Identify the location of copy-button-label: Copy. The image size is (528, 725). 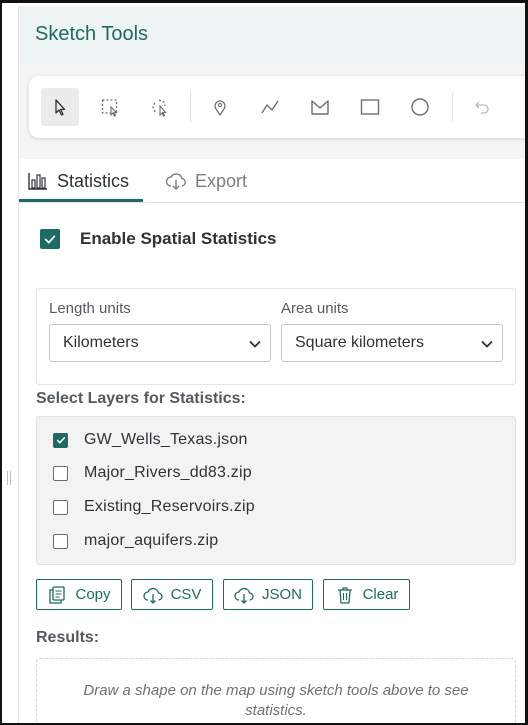
(93, 594).